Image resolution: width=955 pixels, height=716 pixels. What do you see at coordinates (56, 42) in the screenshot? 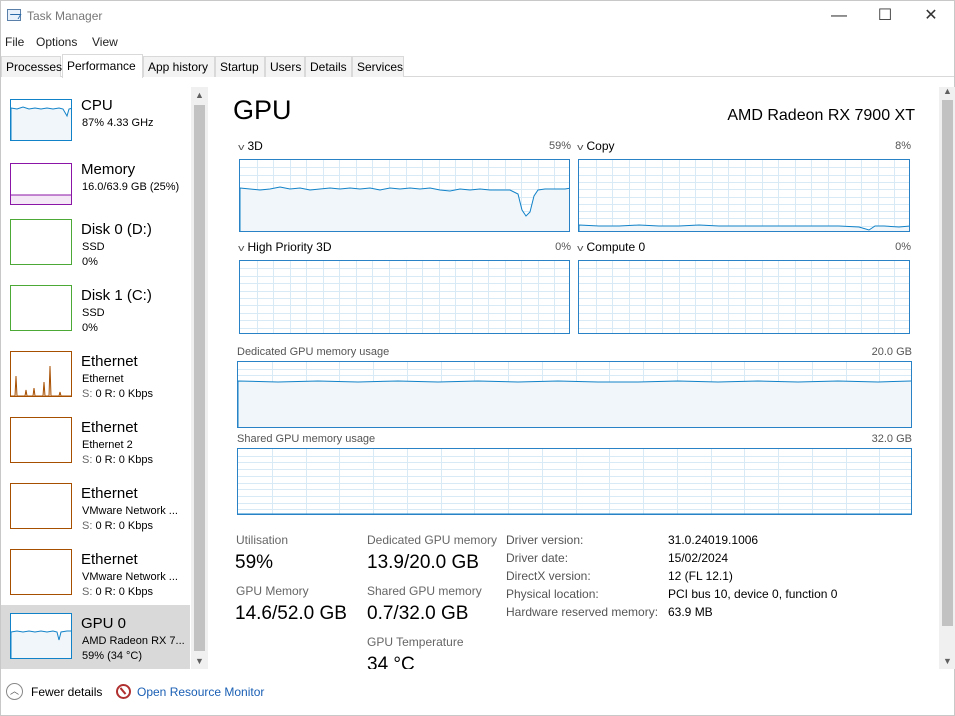
I see `menu-options: Options` at bounding box center [56, 42].